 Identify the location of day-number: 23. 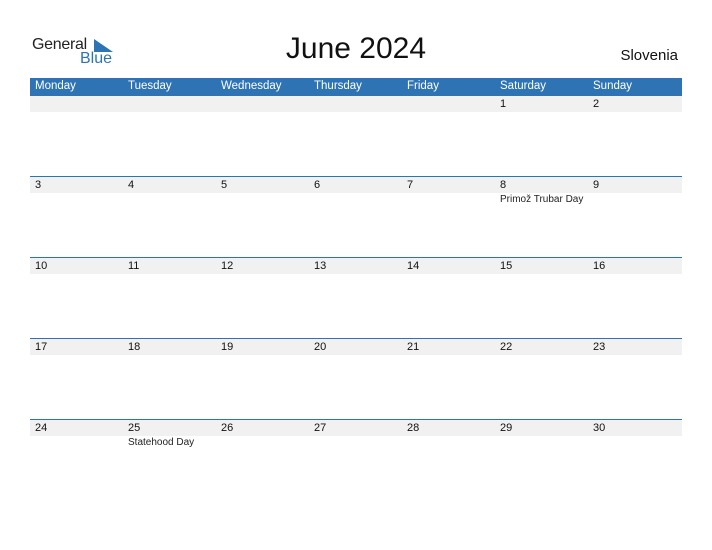
(599, 347).